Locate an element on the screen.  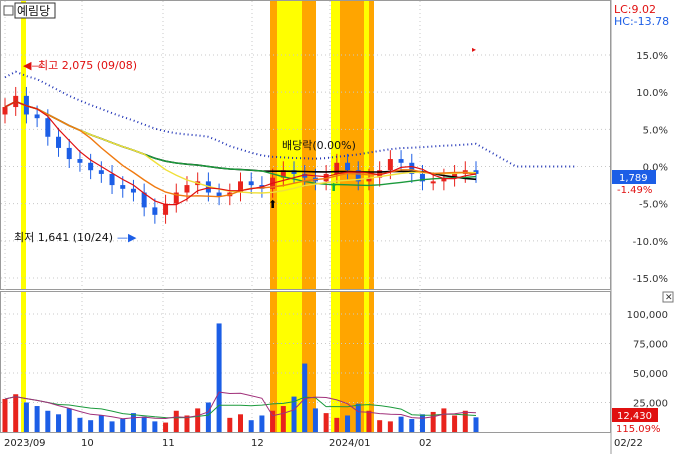
volume-tick-label: 75,000 is located at coordinates (650, 345).